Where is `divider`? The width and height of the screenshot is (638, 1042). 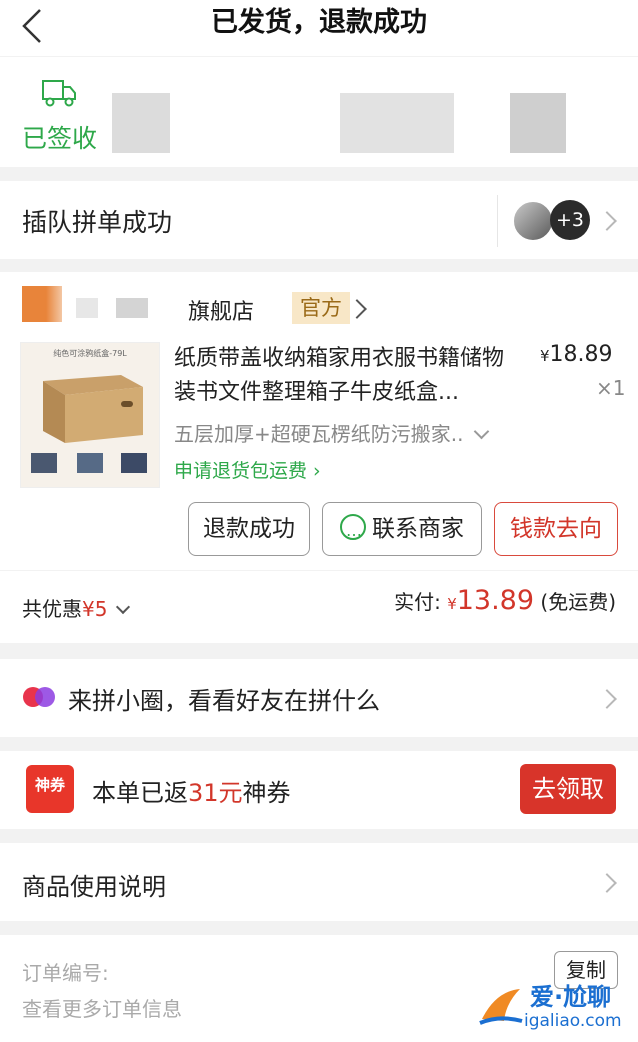
divider is located at coordinates (497, 221).